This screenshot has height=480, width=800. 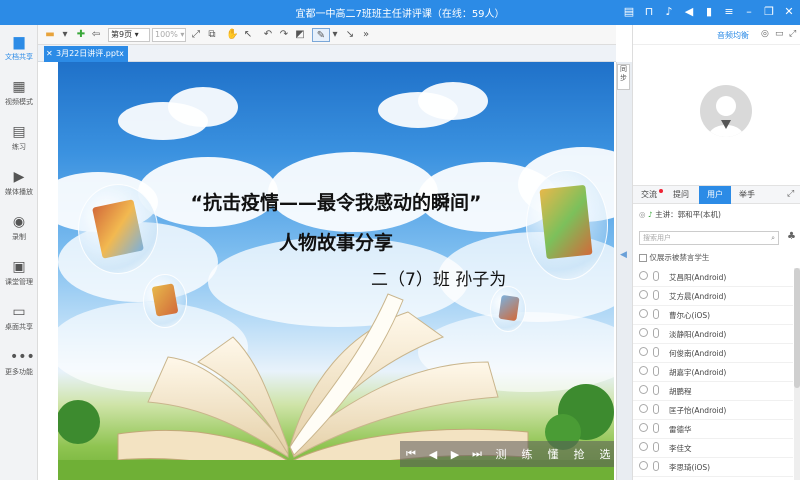 I want to click on search-icon: ⌕, so click(x=773, y=238).